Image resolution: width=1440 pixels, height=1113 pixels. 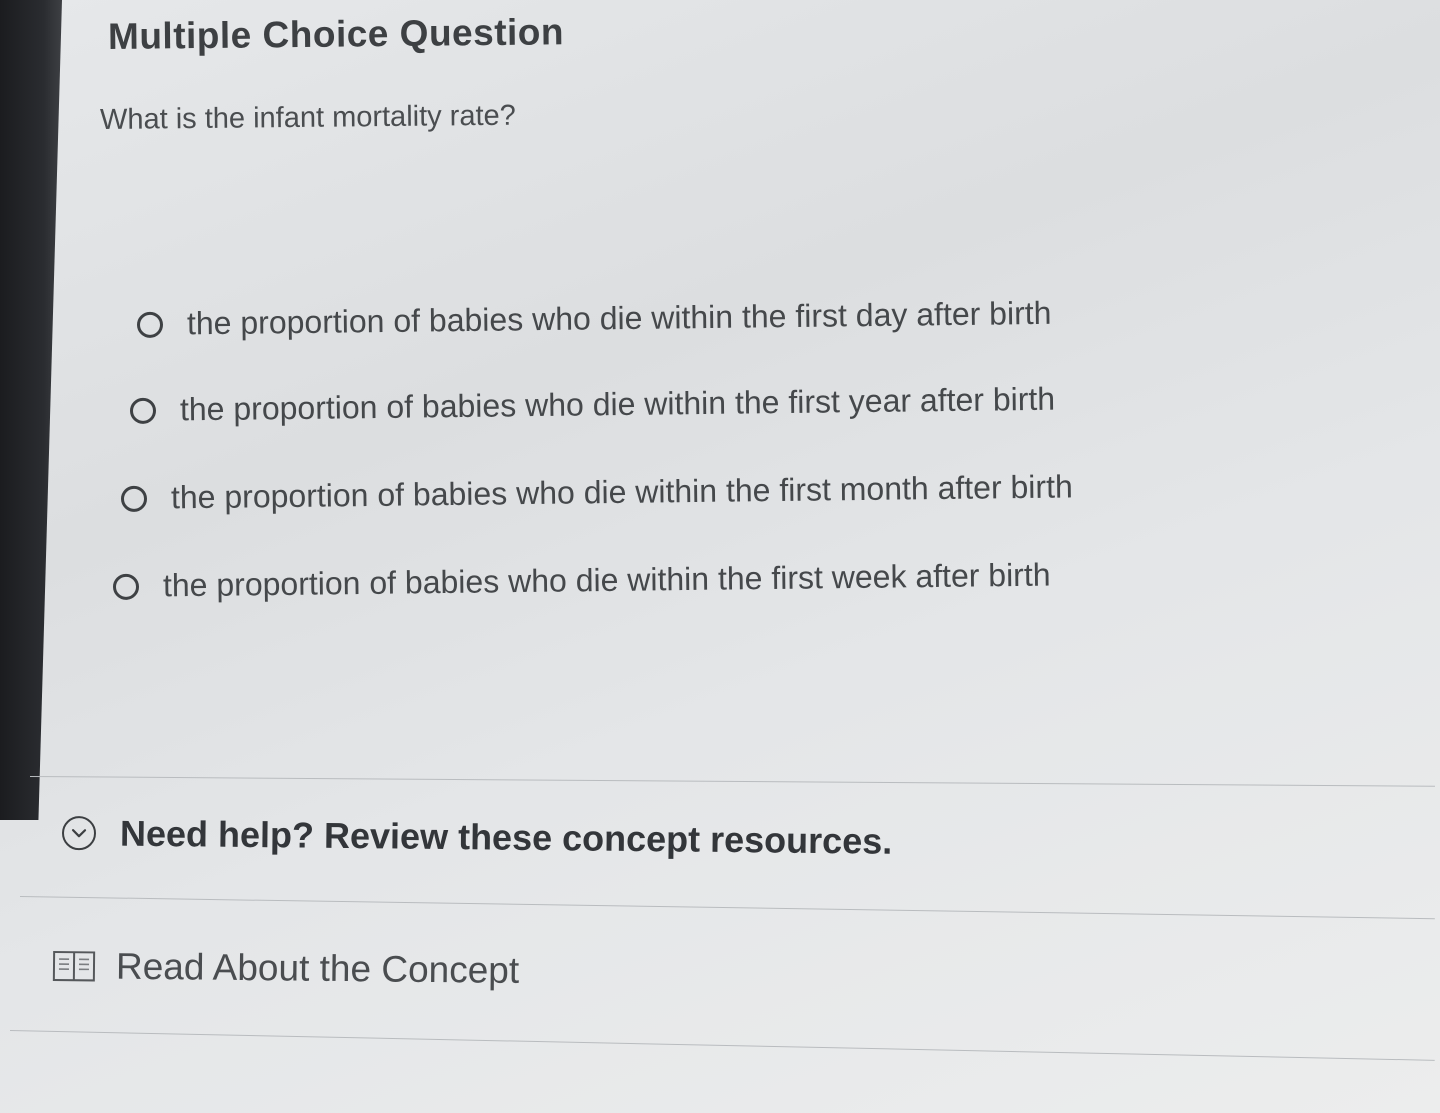 I want to click on page-title: Multiple Choice Question, so click(x=336, y=34).